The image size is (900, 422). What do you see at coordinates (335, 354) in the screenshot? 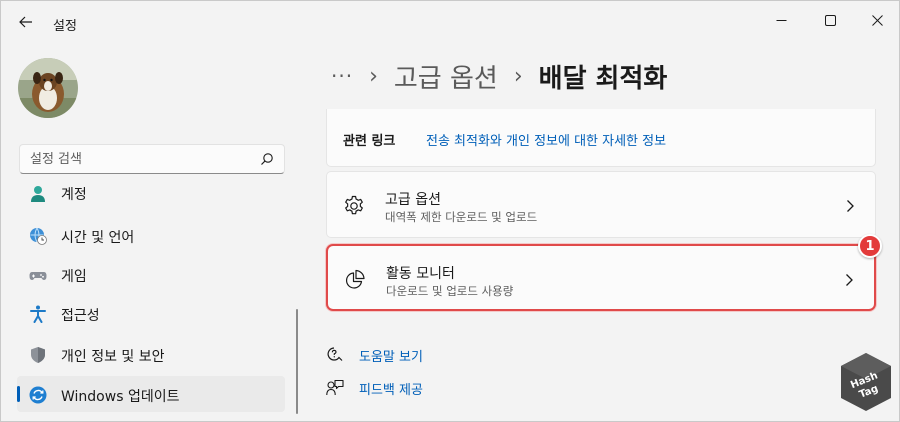
I see `help-icon` at bounding box center [335, 354].